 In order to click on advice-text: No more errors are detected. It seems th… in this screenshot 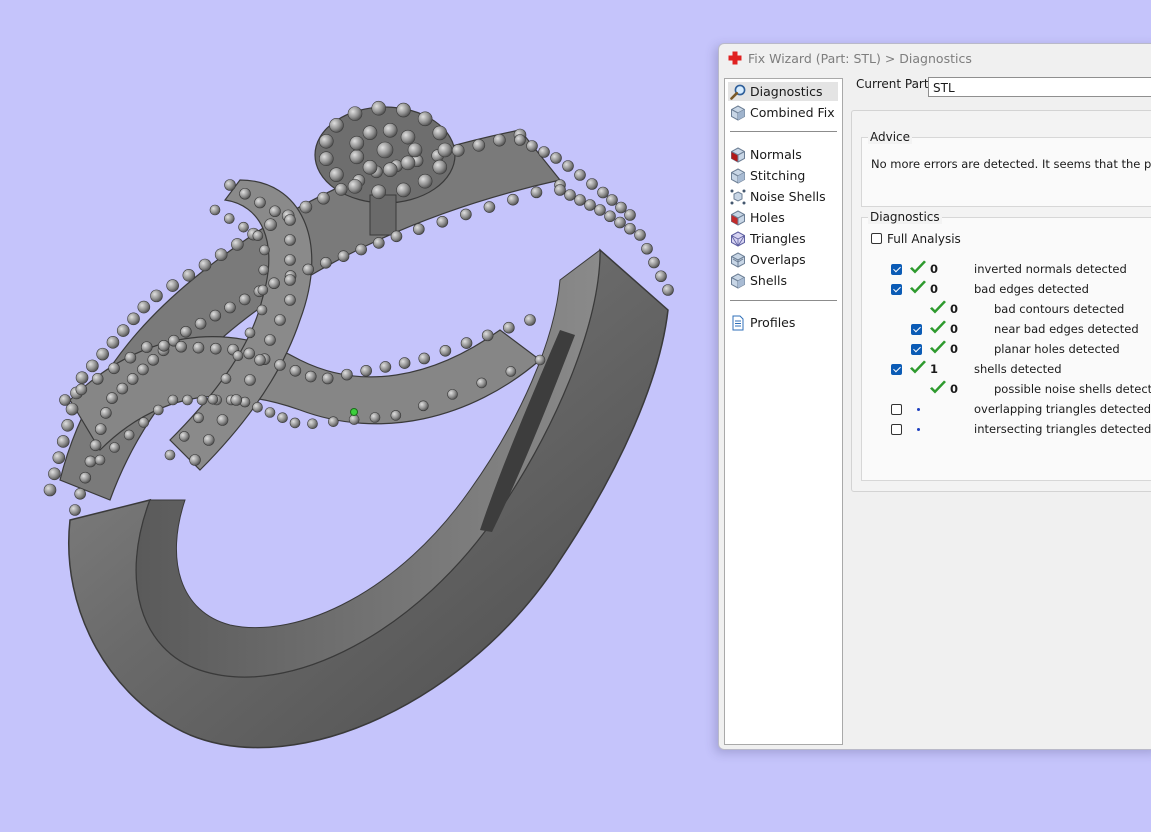, I will do `click(1011, 164)`.